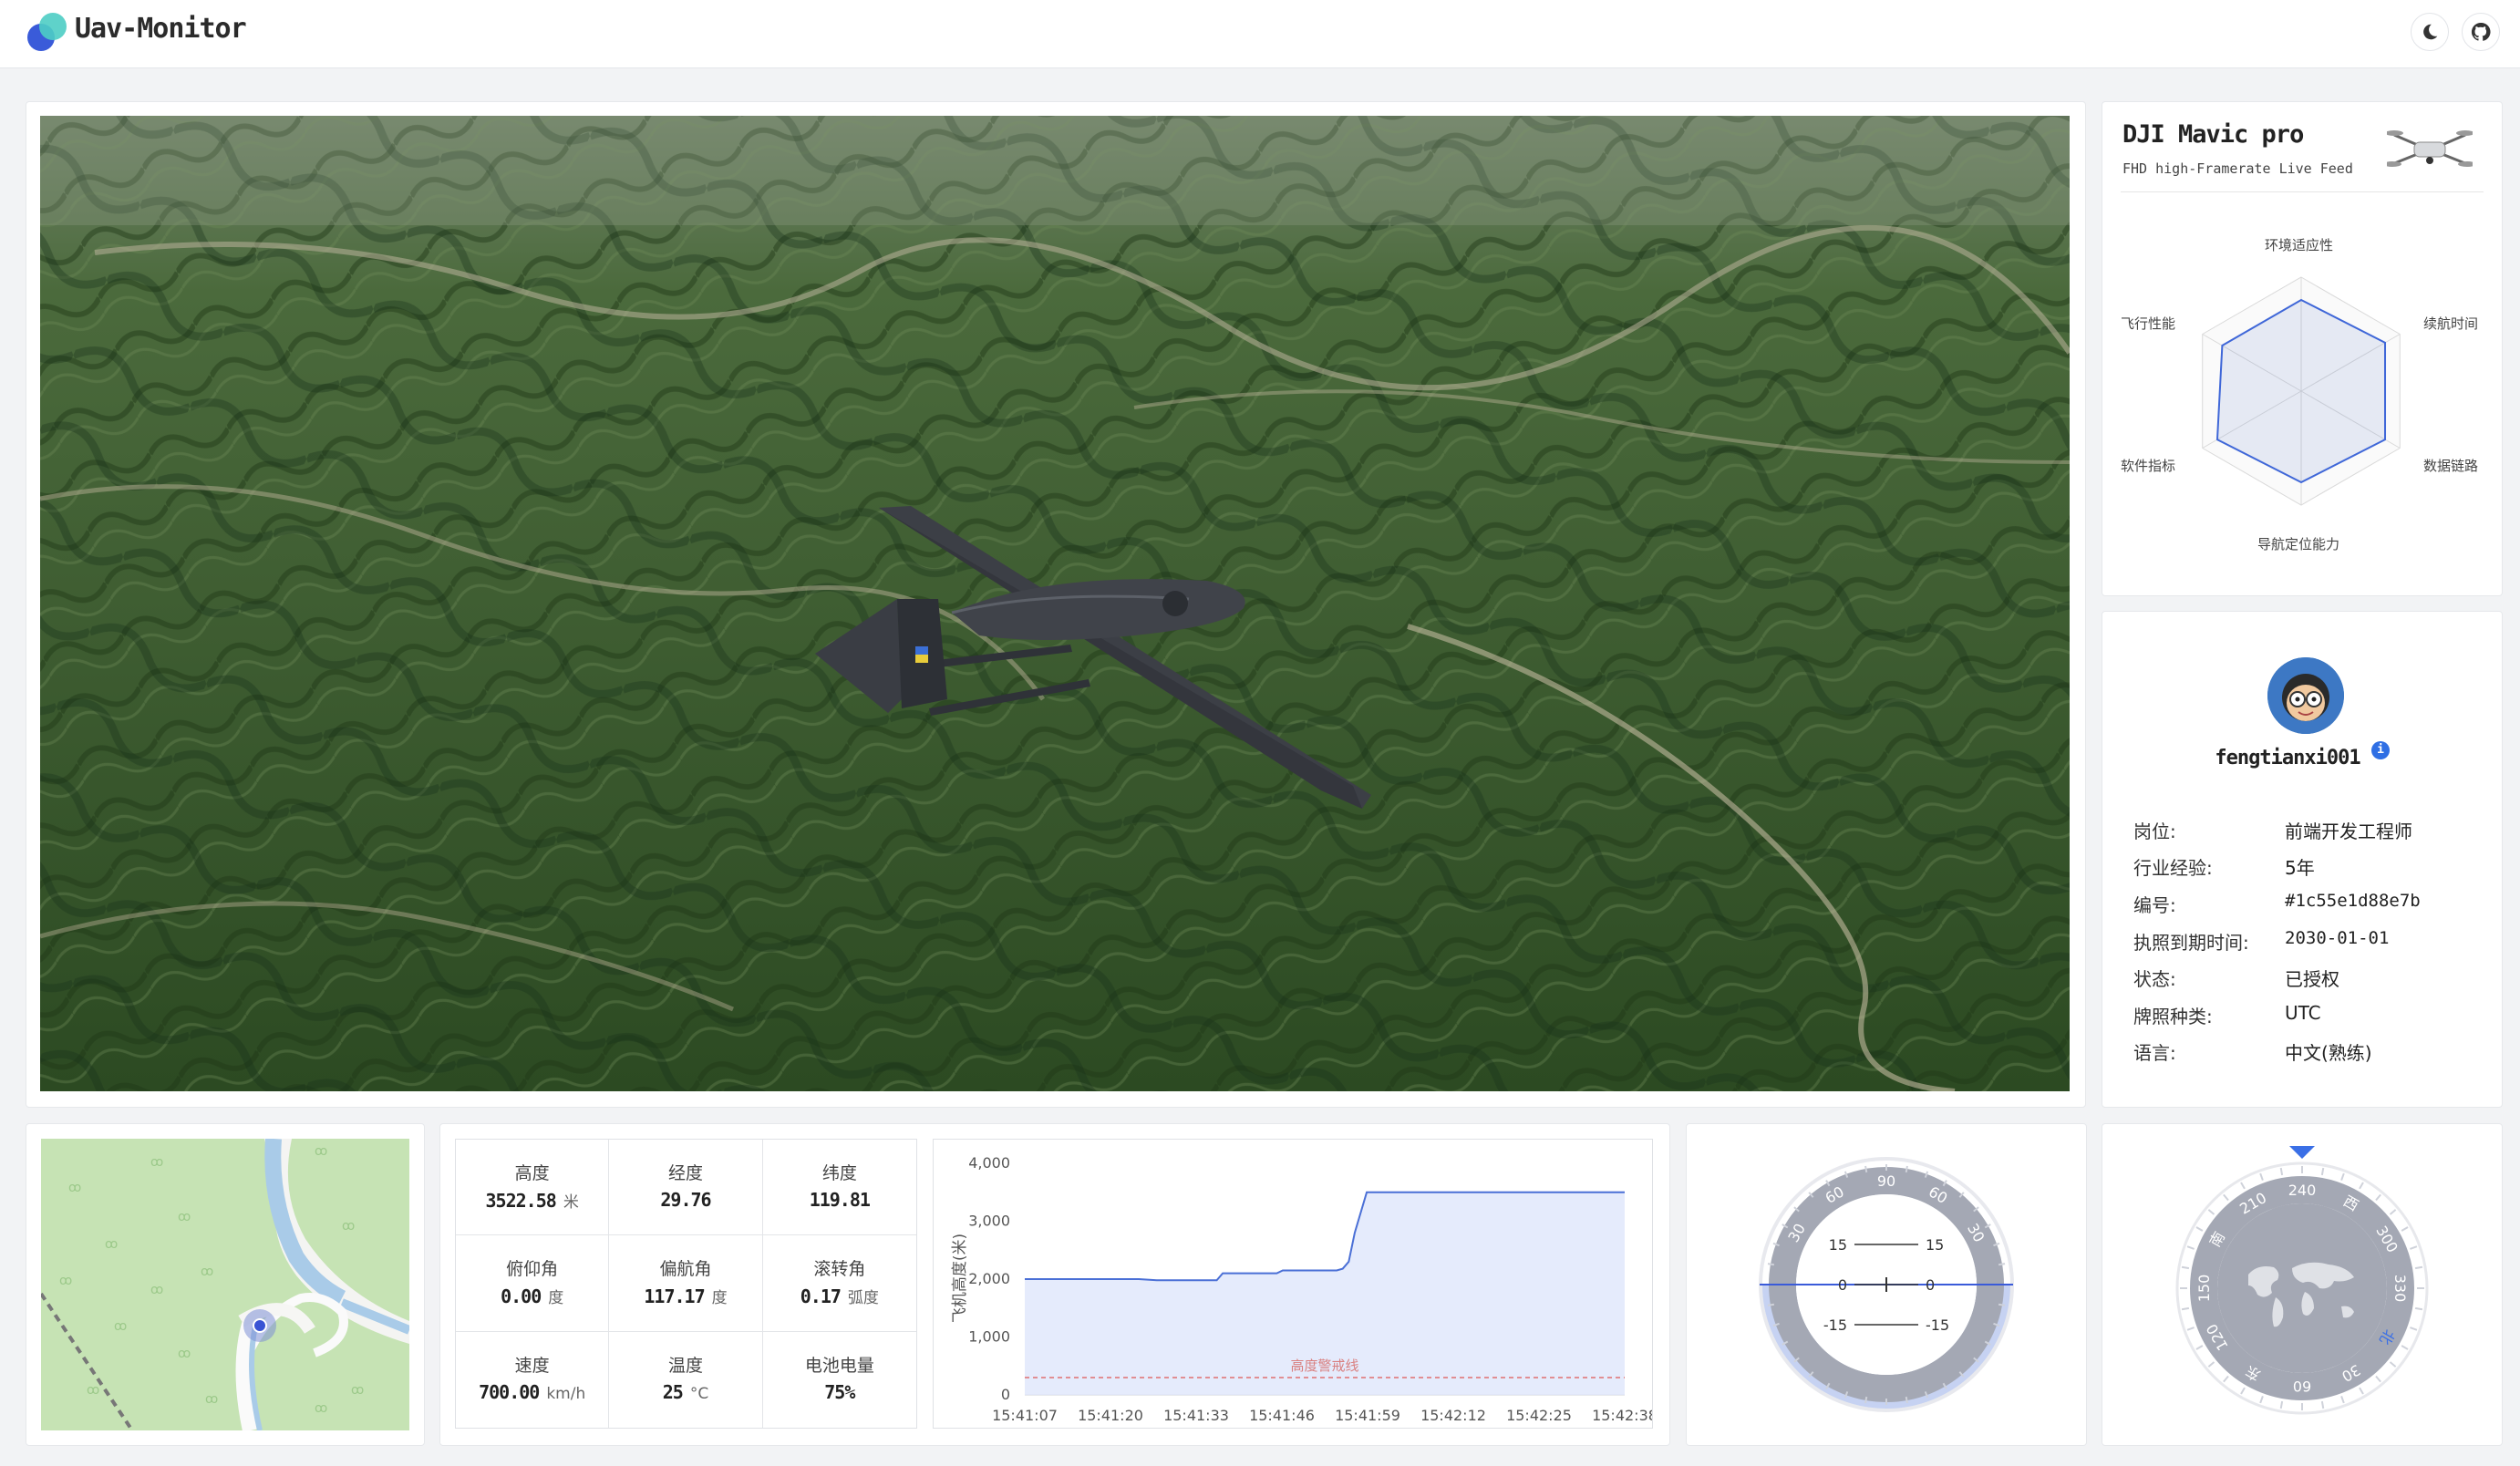 The image size is (2520, 1466). Describe the element at coordinates (673, 1391) in the screenshot. I see `telemetry-value: 25` at that location.